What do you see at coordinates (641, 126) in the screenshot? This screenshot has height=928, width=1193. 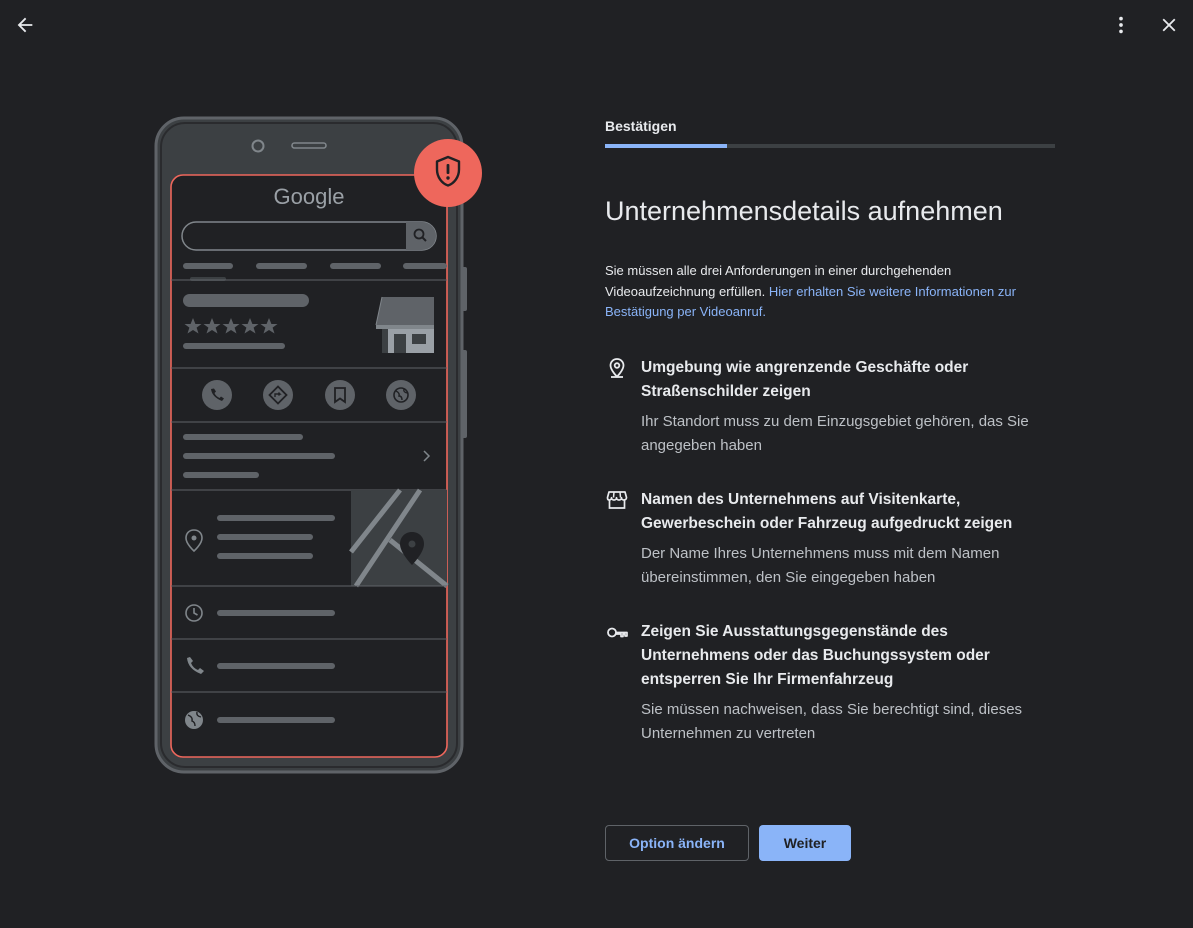 I see `step-label: Bestätigen` at bounding box center [641, 126].